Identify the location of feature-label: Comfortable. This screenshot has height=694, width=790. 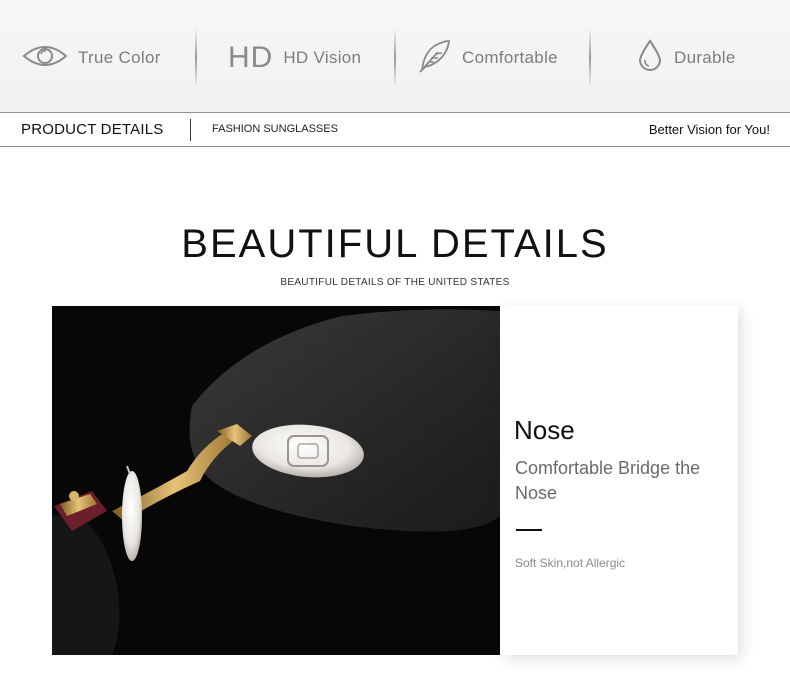
(510, 57).